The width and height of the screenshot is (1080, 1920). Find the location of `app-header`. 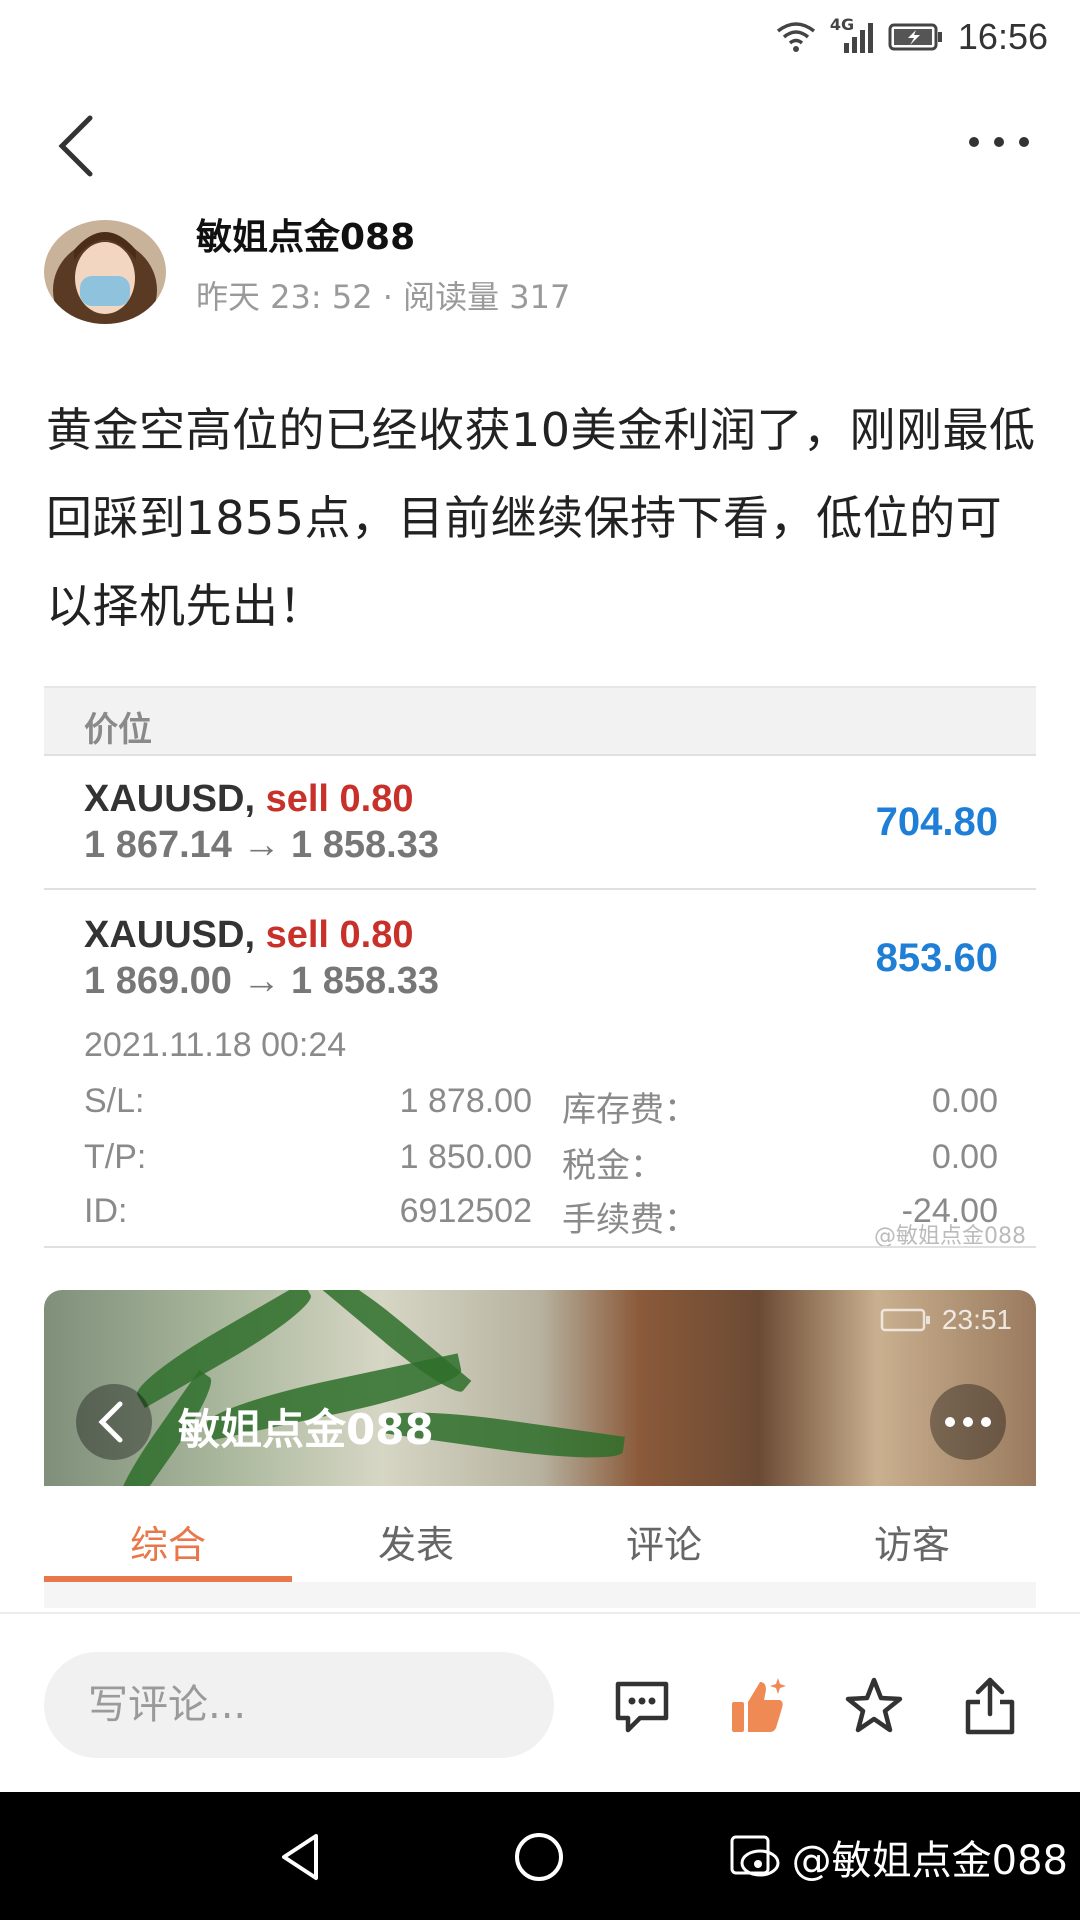

app-header is located at coordinates (540, 145).